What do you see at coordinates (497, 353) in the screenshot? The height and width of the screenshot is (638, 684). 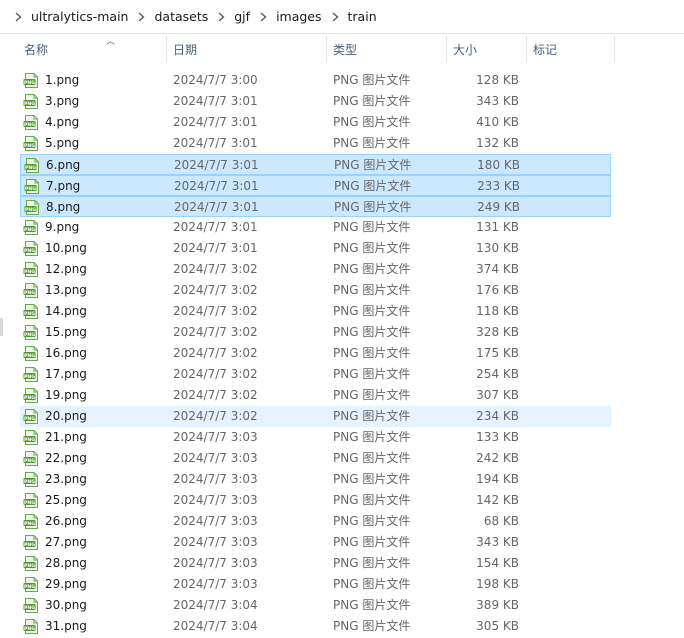 I see `file-size: 175 KB` at bounding box center [497, 353].